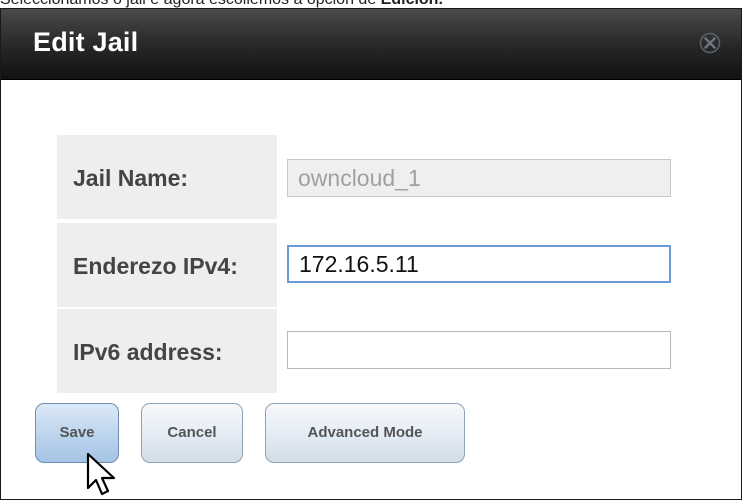  I want to click on close-icon, so click(710, 43).